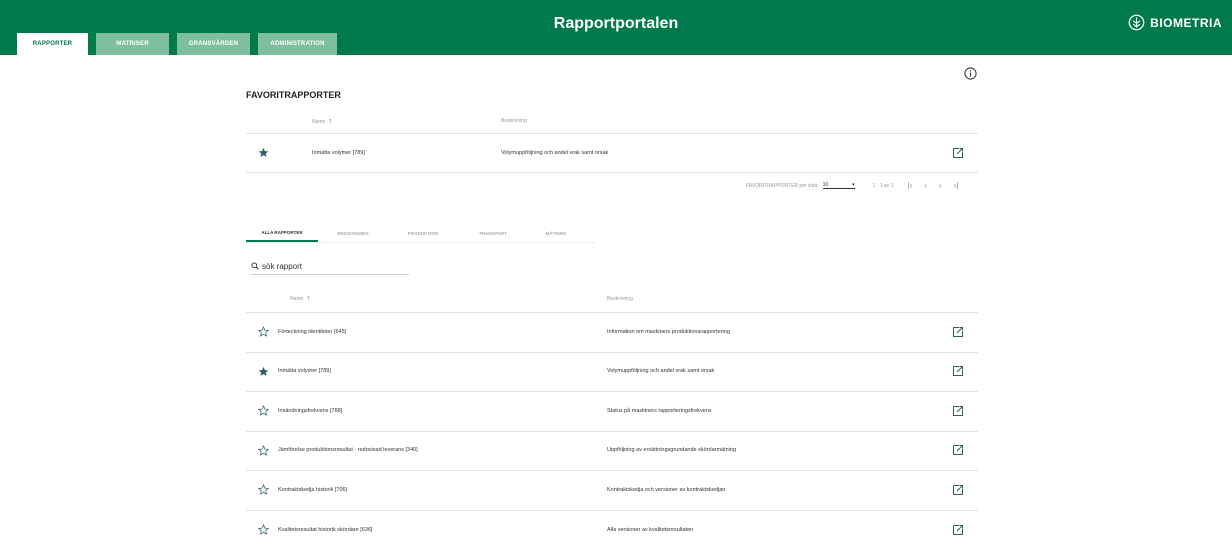  What do you see at coordinates (650, 529) in the screenshot?
I see `report-description: Alla versioner av kvalitetsresultaten` at bounding box center [650, 529].